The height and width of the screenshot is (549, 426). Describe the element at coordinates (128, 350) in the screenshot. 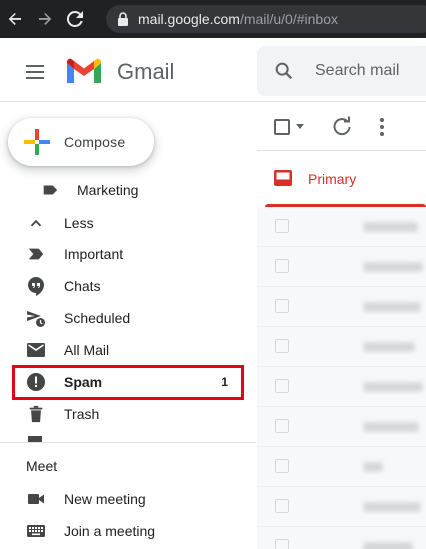

I see `sidebar-item-all-mail: All Mail` at that location.